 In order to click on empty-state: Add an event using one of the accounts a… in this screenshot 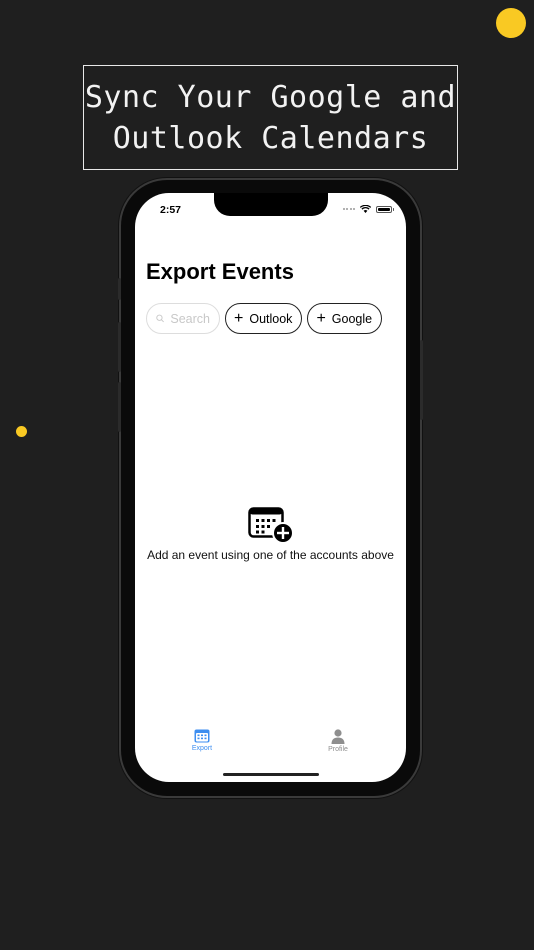, I will do `click(270, 534)`.